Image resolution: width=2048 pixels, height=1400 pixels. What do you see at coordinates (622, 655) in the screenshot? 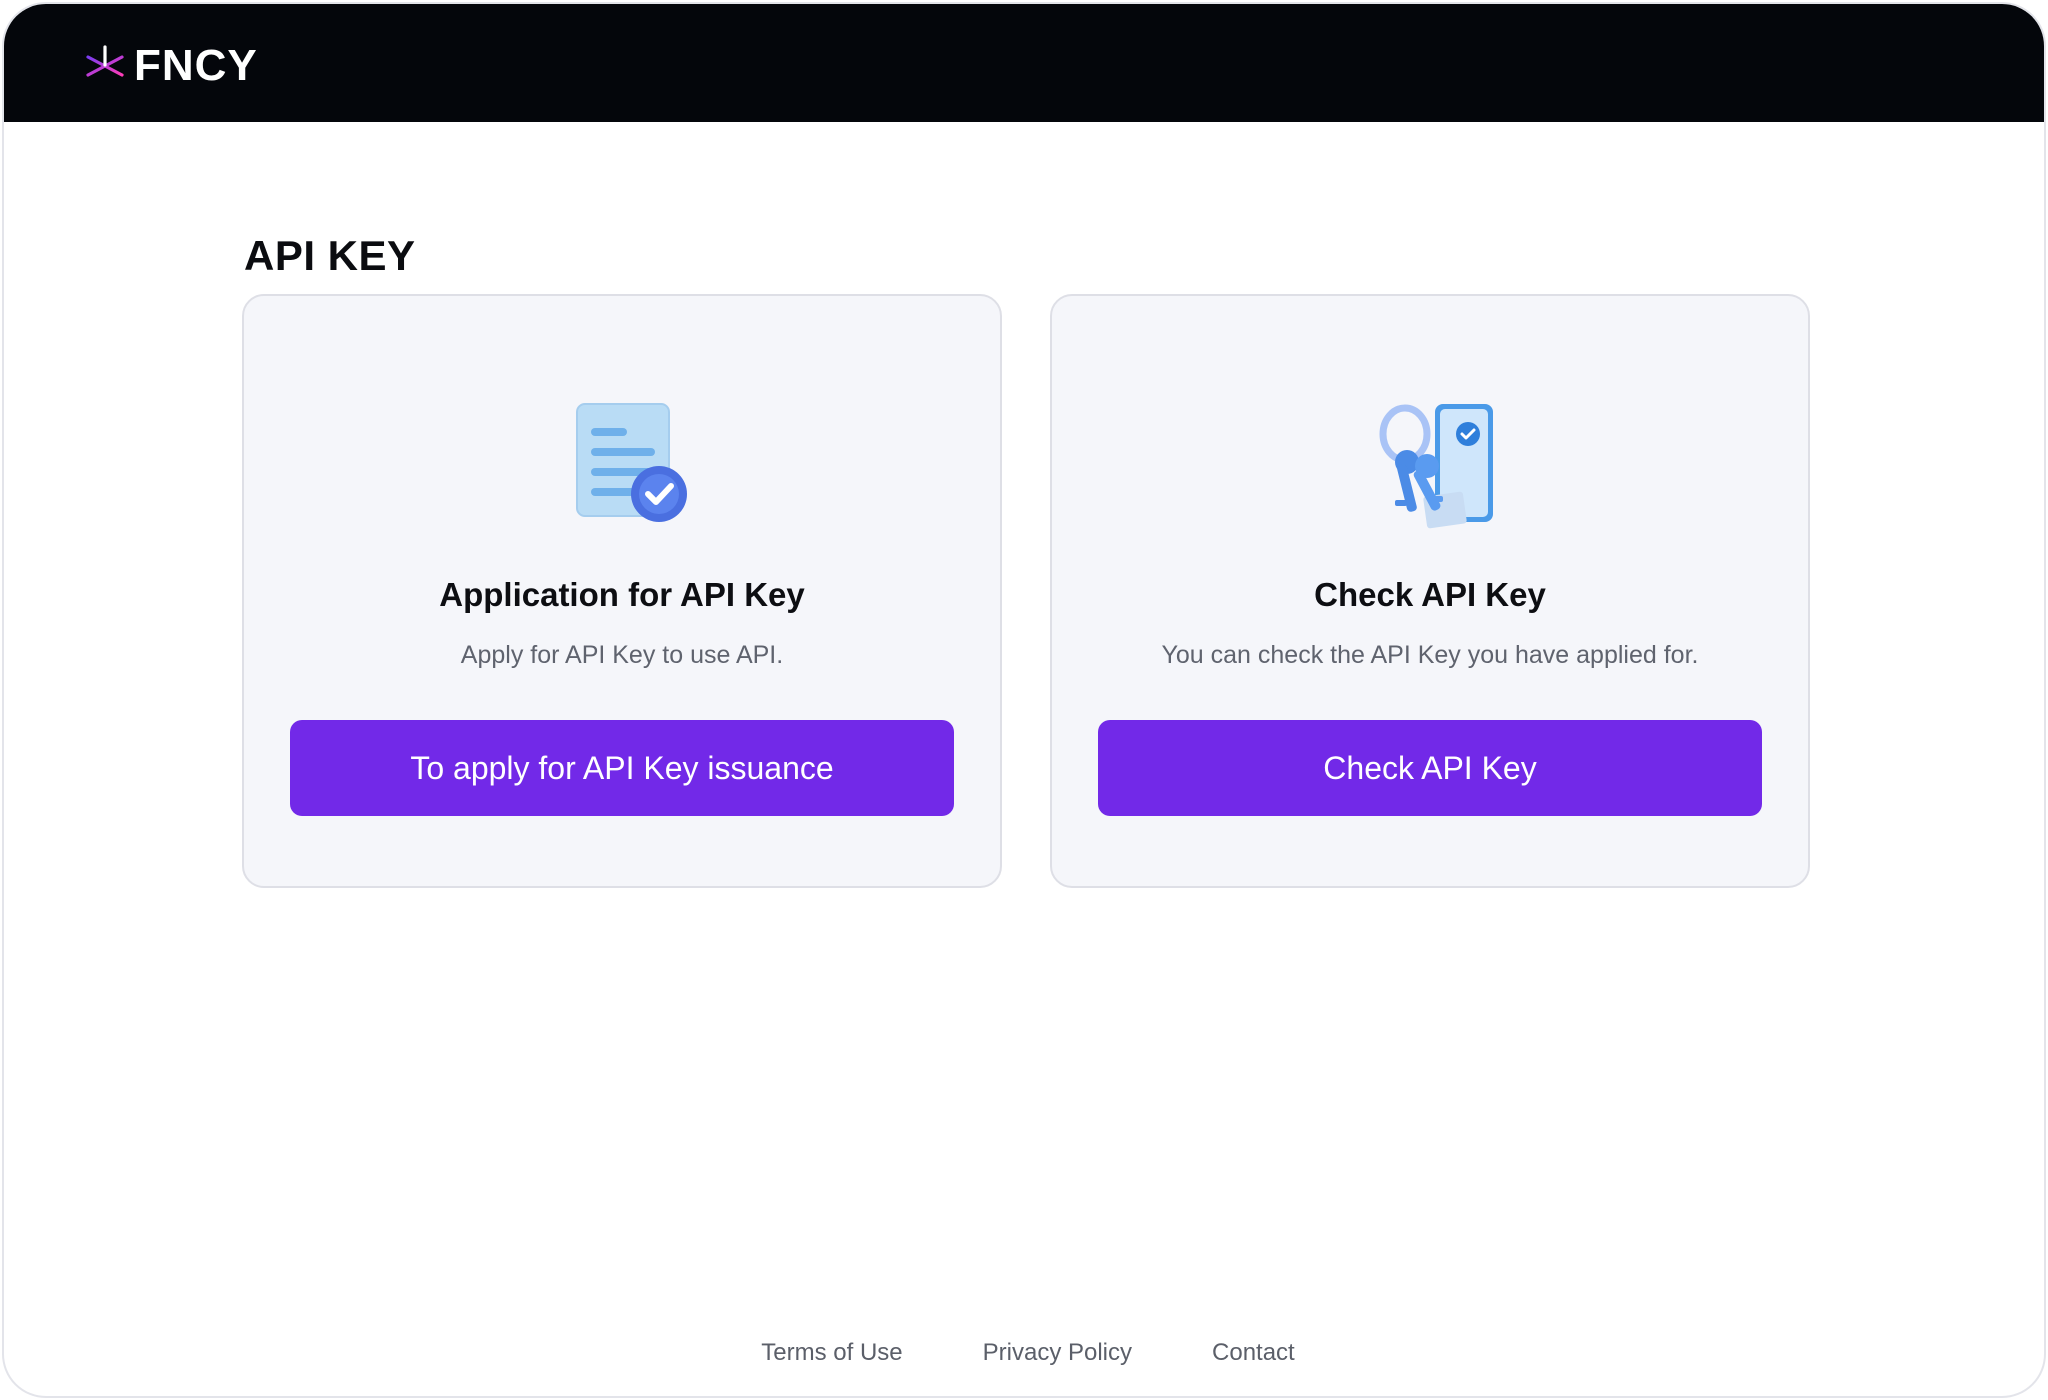
I see `card-description: Apply for API Key to use API.` at bounding box center [622, 655].